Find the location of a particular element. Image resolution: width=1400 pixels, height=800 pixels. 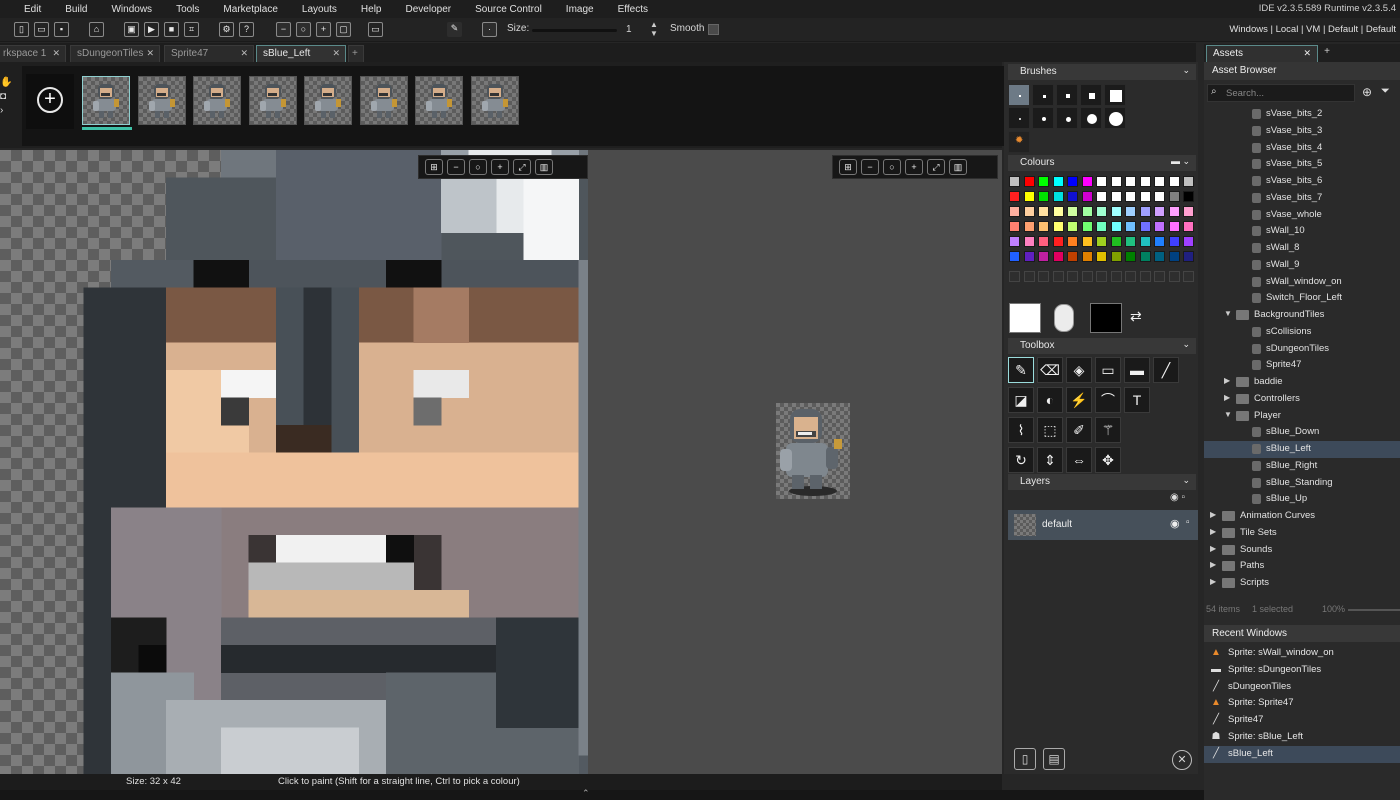

asset-folder: ▼ BackgroundTiles is located at coordinates (1302, 315).